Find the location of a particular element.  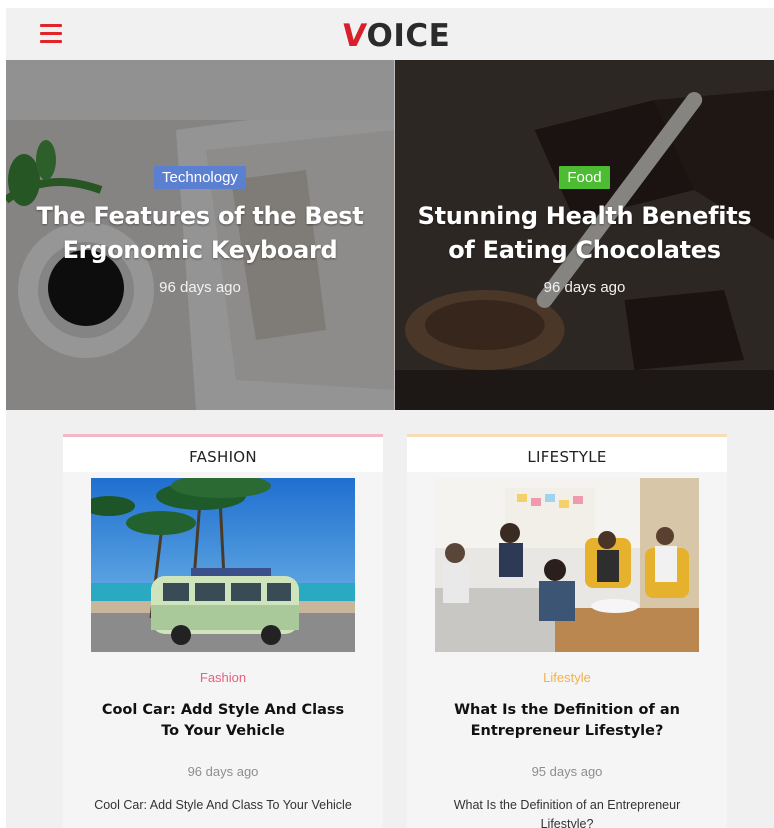

hamburger-menu-icon is located at coordinates (52, 34).